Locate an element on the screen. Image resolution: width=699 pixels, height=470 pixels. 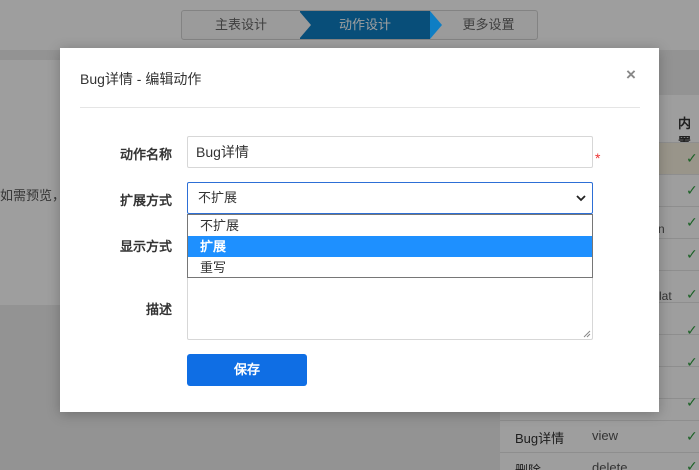
extension-mode-value: 不扩展 is located at coordinates (218, 197).